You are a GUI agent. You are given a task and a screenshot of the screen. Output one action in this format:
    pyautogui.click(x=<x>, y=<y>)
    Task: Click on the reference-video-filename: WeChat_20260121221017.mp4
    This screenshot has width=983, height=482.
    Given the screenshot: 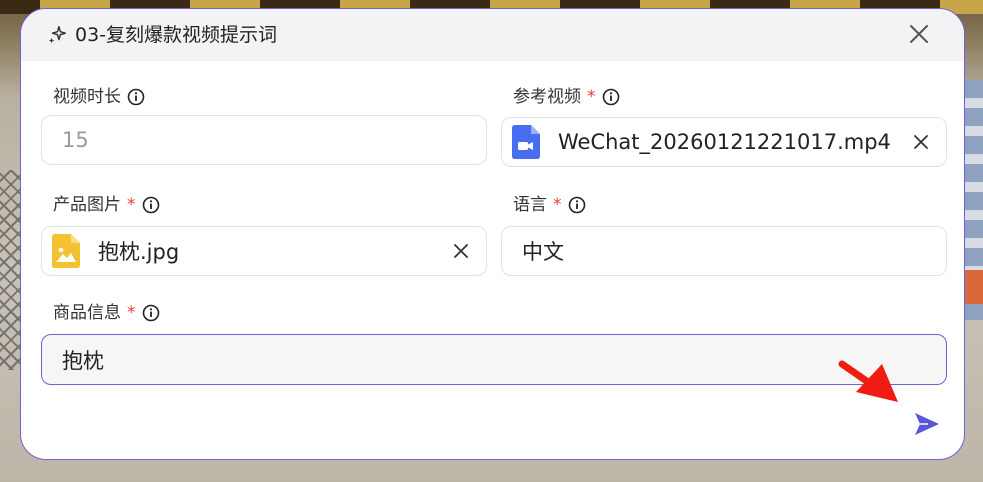 What is the action you would take?
    pyautogui.click(x=724, y=142)
    